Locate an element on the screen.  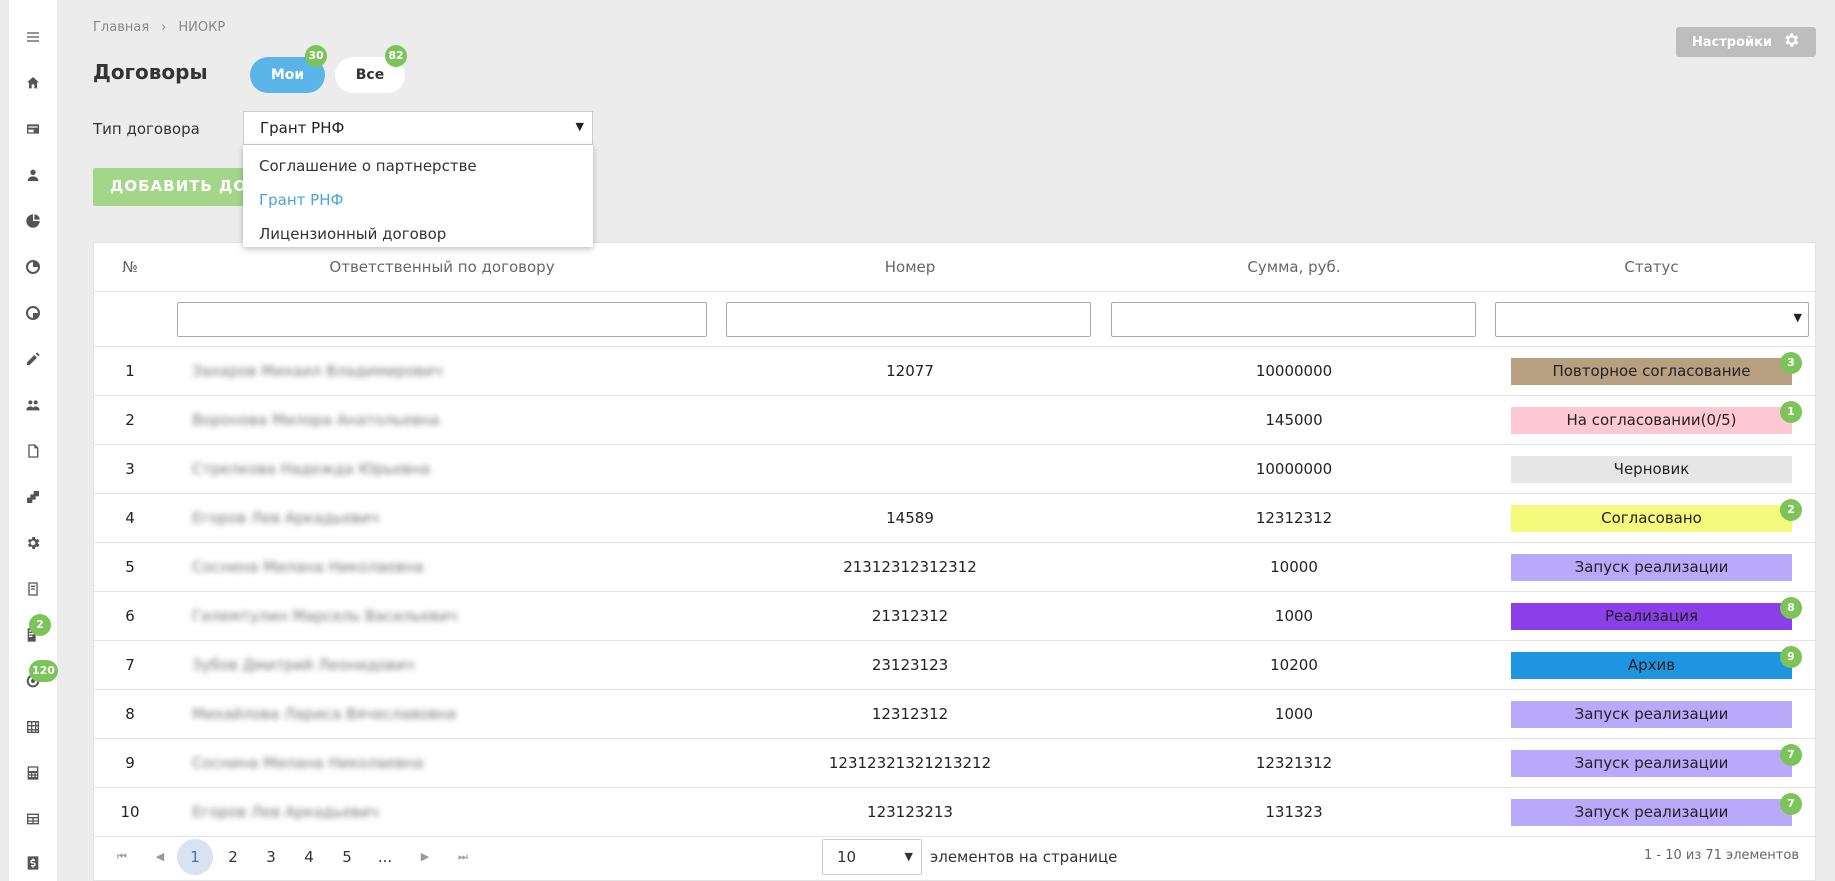
pie-chart-icon is located at coordinates (33, 223).